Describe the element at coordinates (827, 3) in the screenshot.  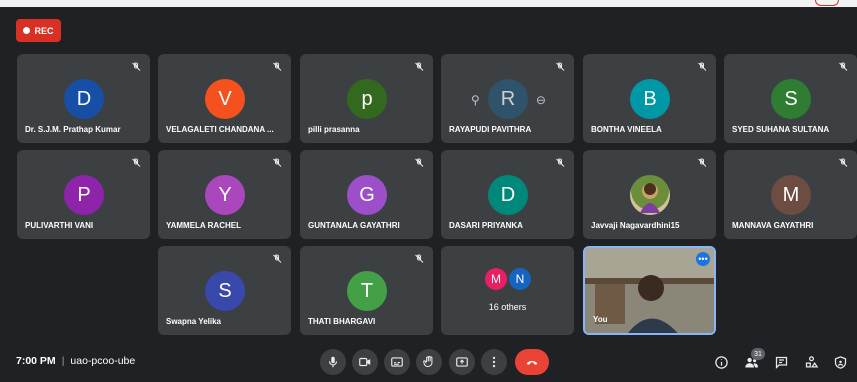
I see `top-tab-indicator` at that location.